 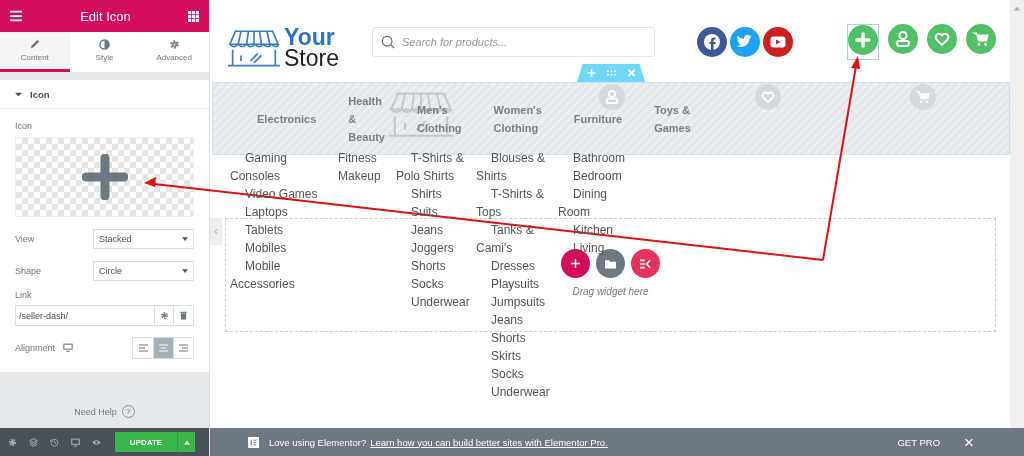 What do you see at coordinates (517, 203) in the screenshot?
I see `submenu-item: T-Shirts & Tops` at bounding box center [517, 203].